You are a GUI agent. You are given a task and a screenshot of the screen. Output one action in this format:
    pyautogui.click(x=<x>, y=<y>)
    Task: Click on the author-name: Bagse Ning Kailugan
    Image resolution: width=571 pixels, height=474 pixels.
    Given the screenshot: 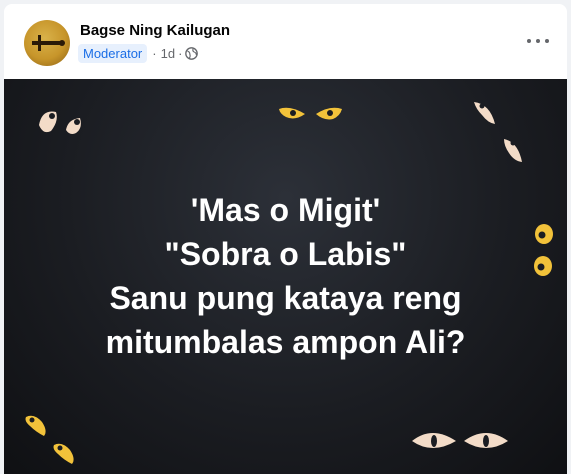 What is the action you would take?
    pyautogui.click(x=155, y=30)
    